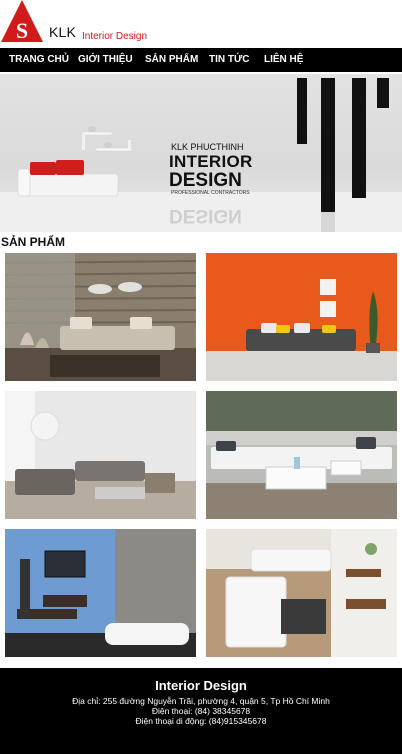 This screenshot has height=754, width=402. Describe the element at coordinates (33, 242) in the screenshot. I see `section-title: SẢN PHẨM` at that location.